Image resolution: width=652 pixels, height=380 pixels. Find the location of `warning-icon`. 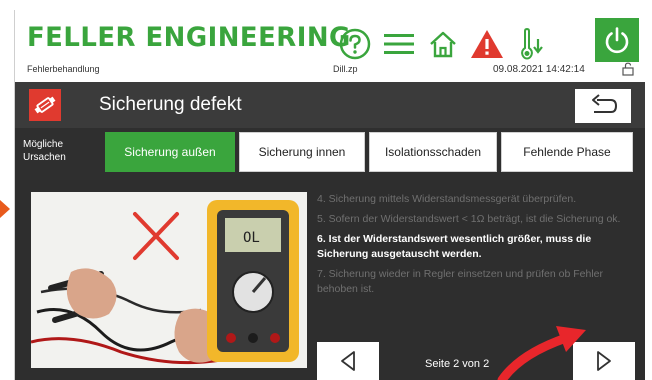

warning-icon is located at coordinates (487, 44).